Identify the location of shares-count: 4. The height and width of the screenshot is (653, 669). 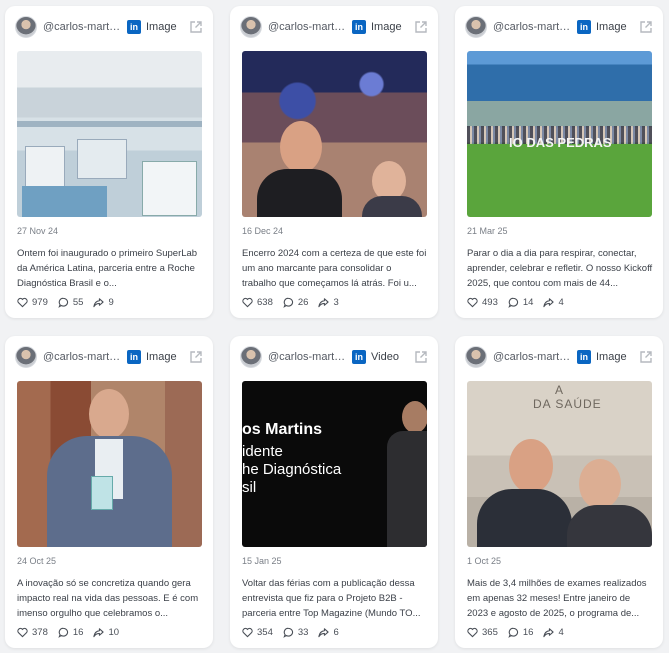
(561, 302).